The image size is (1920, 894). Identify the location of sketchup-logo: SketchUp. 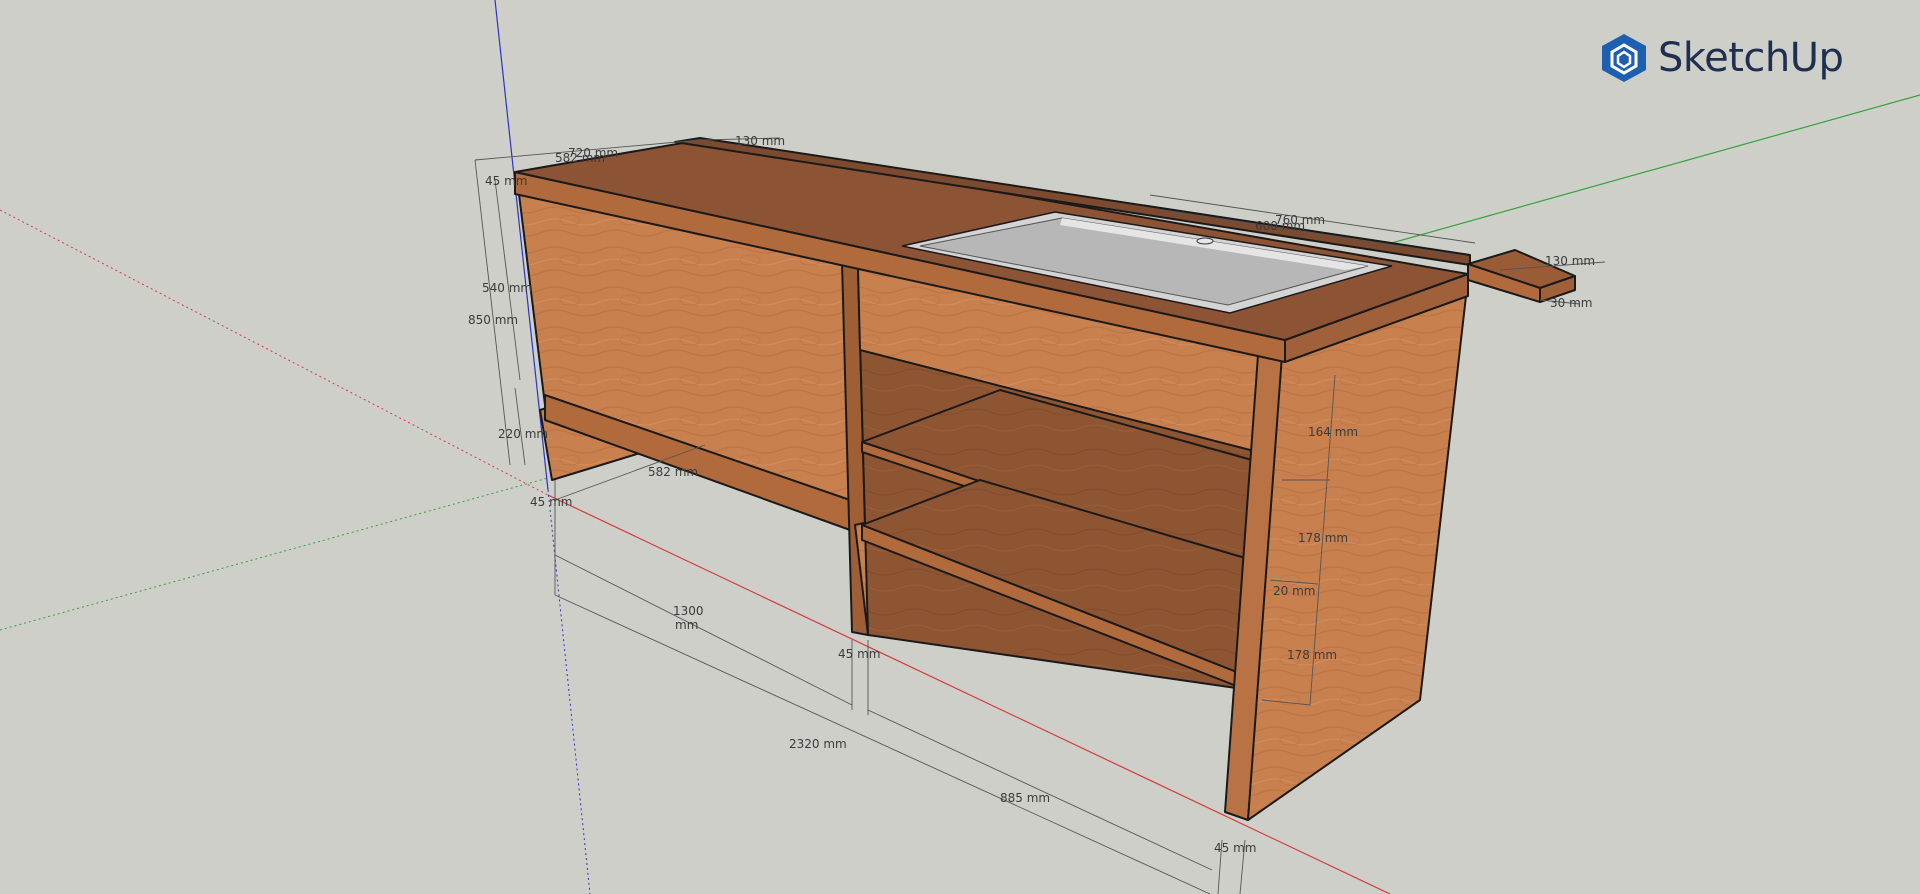
(1722, 58).